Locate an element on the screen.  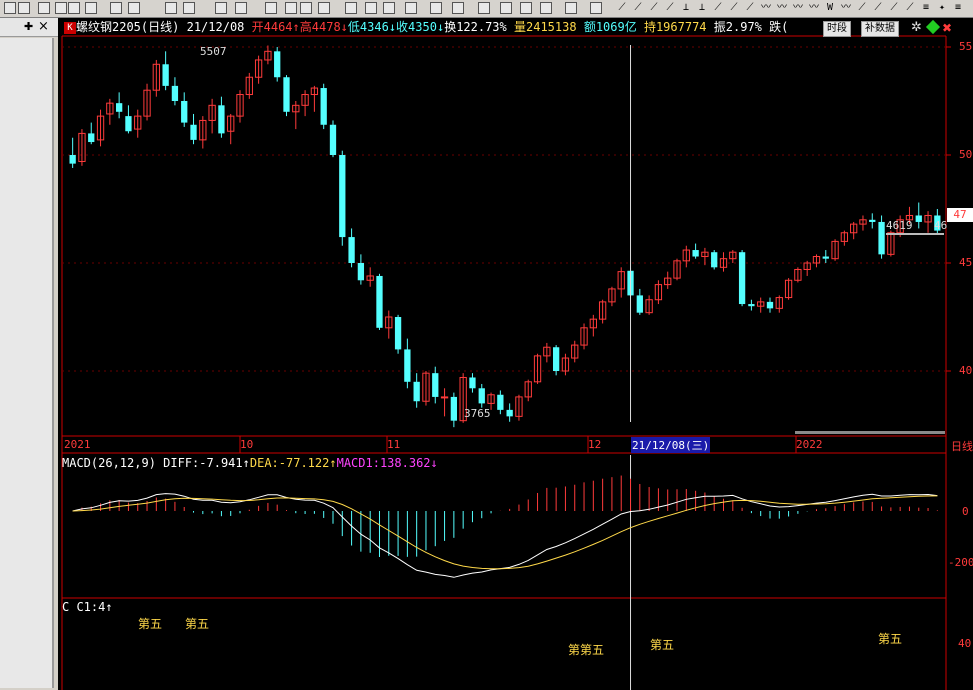
c-axis-40: 40 is located at coordinates (965, 643).